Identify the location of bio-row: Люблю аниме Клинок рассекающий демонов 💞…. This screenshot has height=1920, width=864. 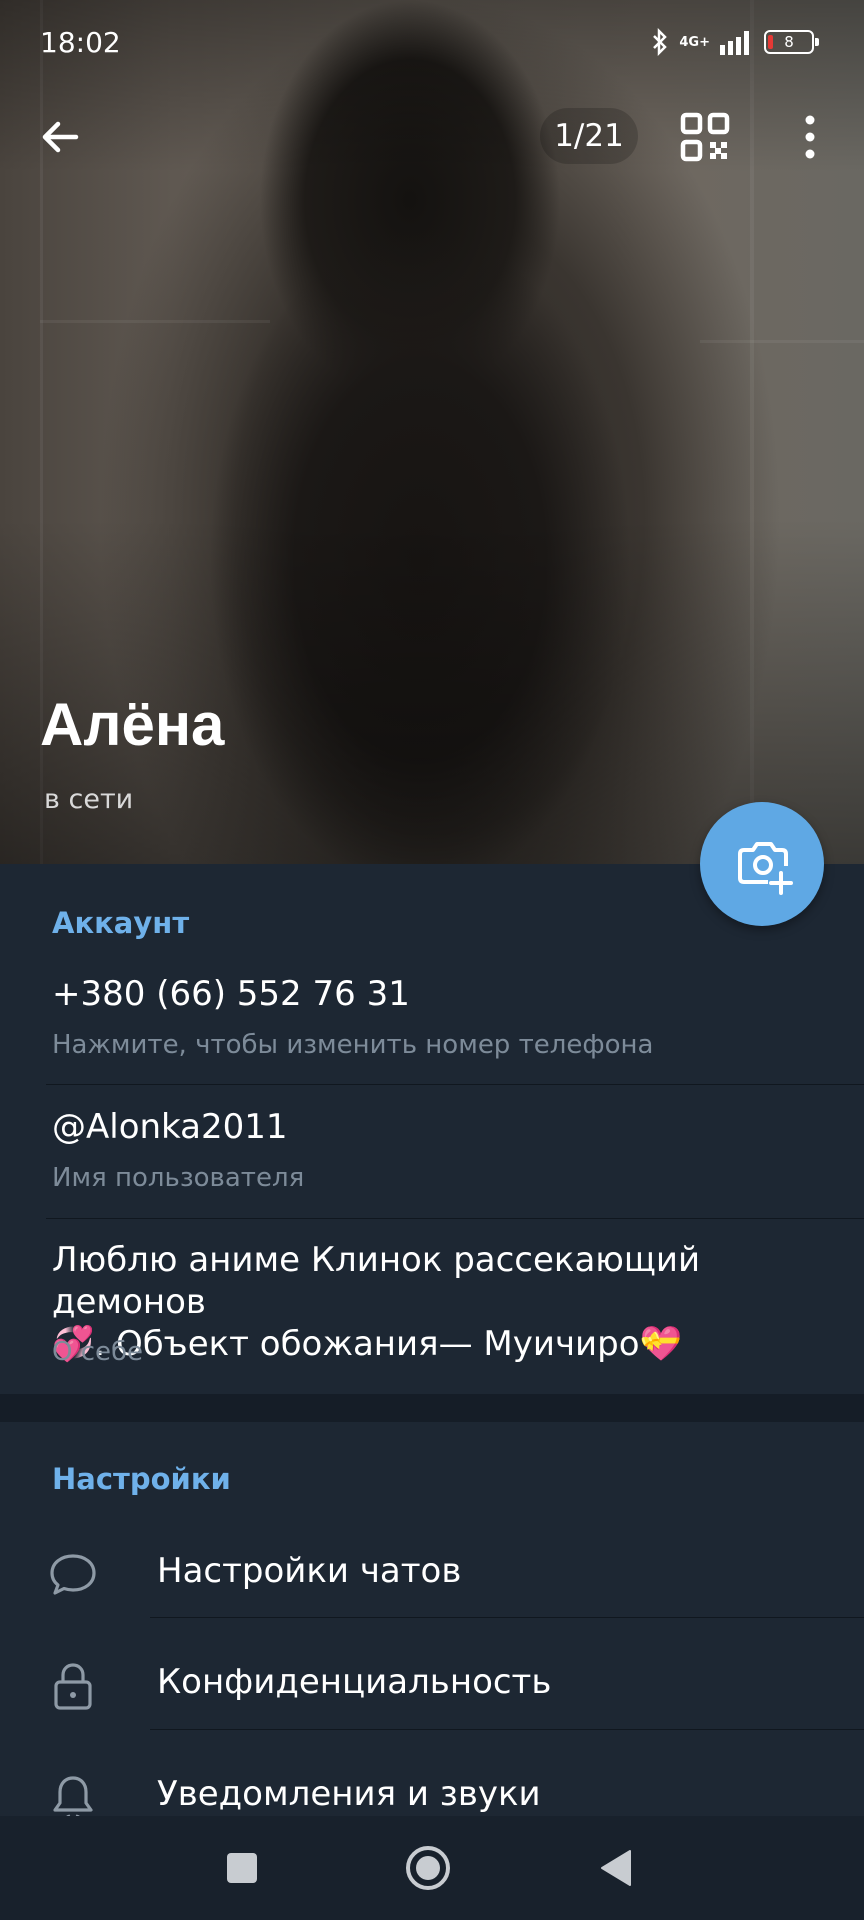
(432, 1306).